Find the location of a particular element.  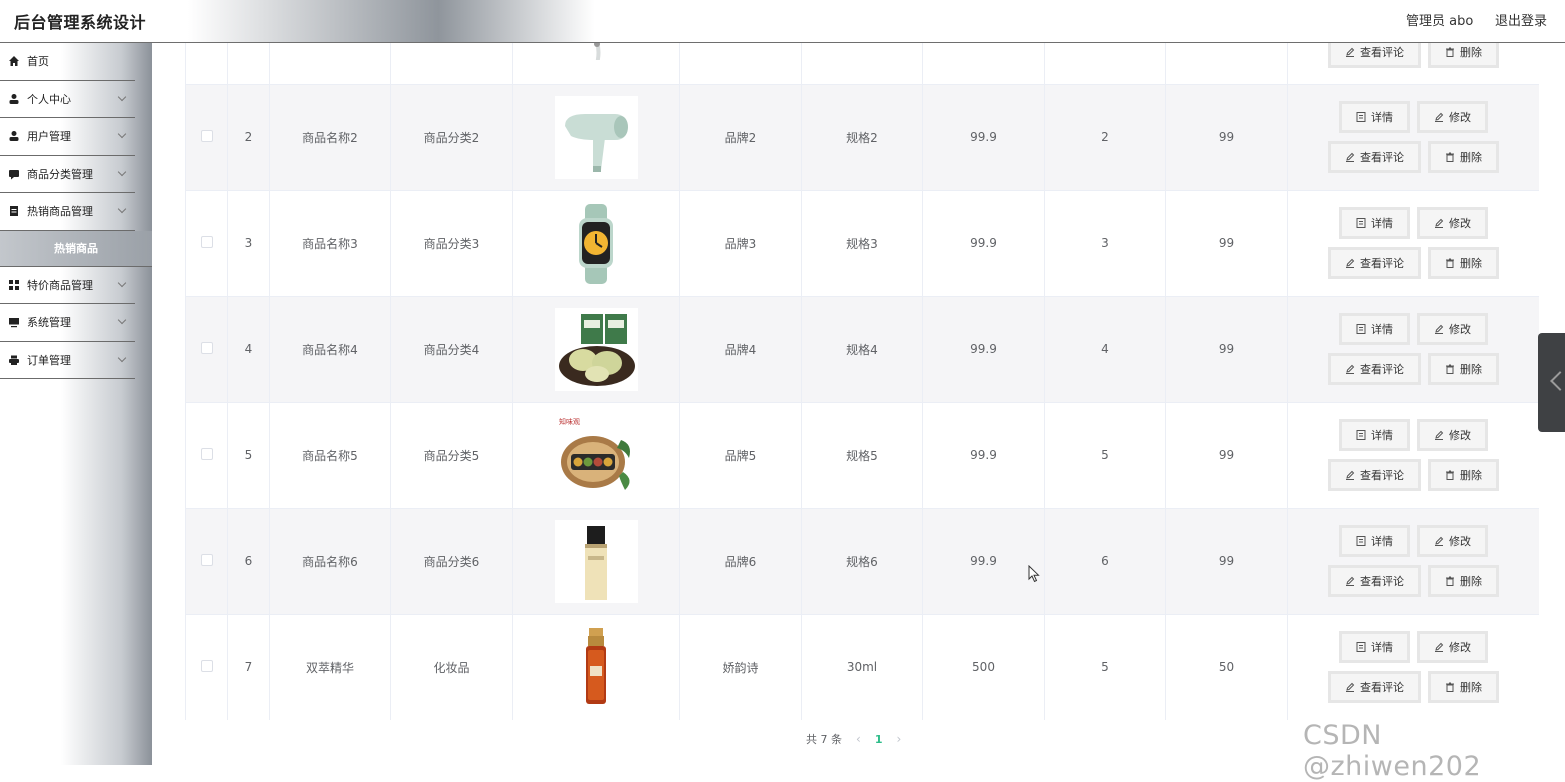

product-name: 商品名称2 is located at coordinates (330, 137).